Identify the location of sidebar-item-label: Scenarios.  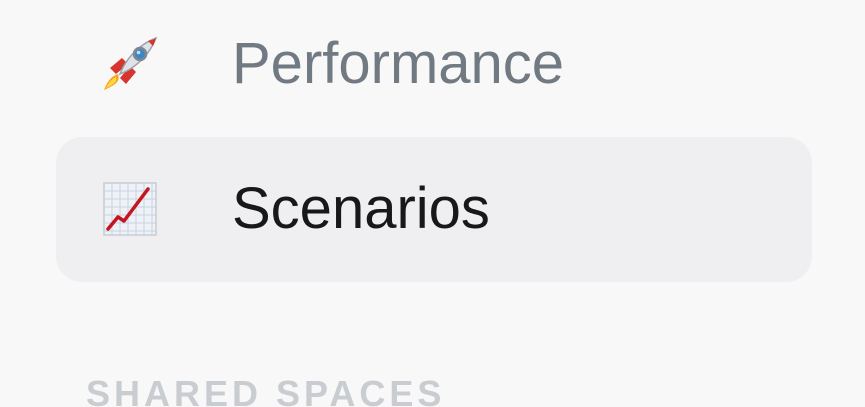
(361, 208).